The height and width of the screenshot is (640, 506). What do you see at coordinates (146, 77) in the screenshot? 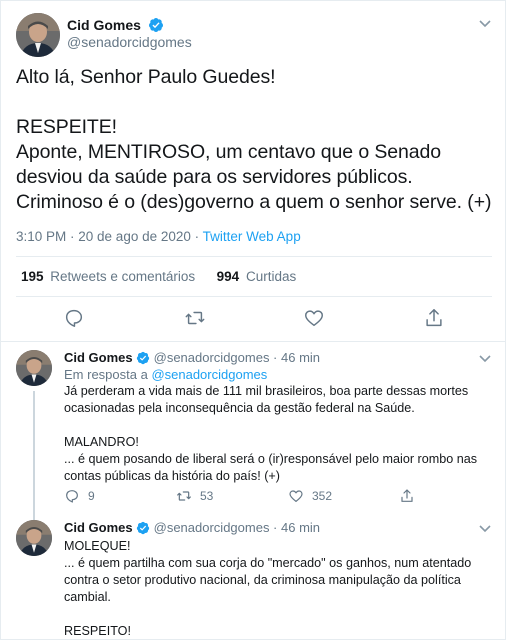
I see `tweet-line: Alto lá, Senhor Paulo Guedes!` at bounding box center [146, 77].